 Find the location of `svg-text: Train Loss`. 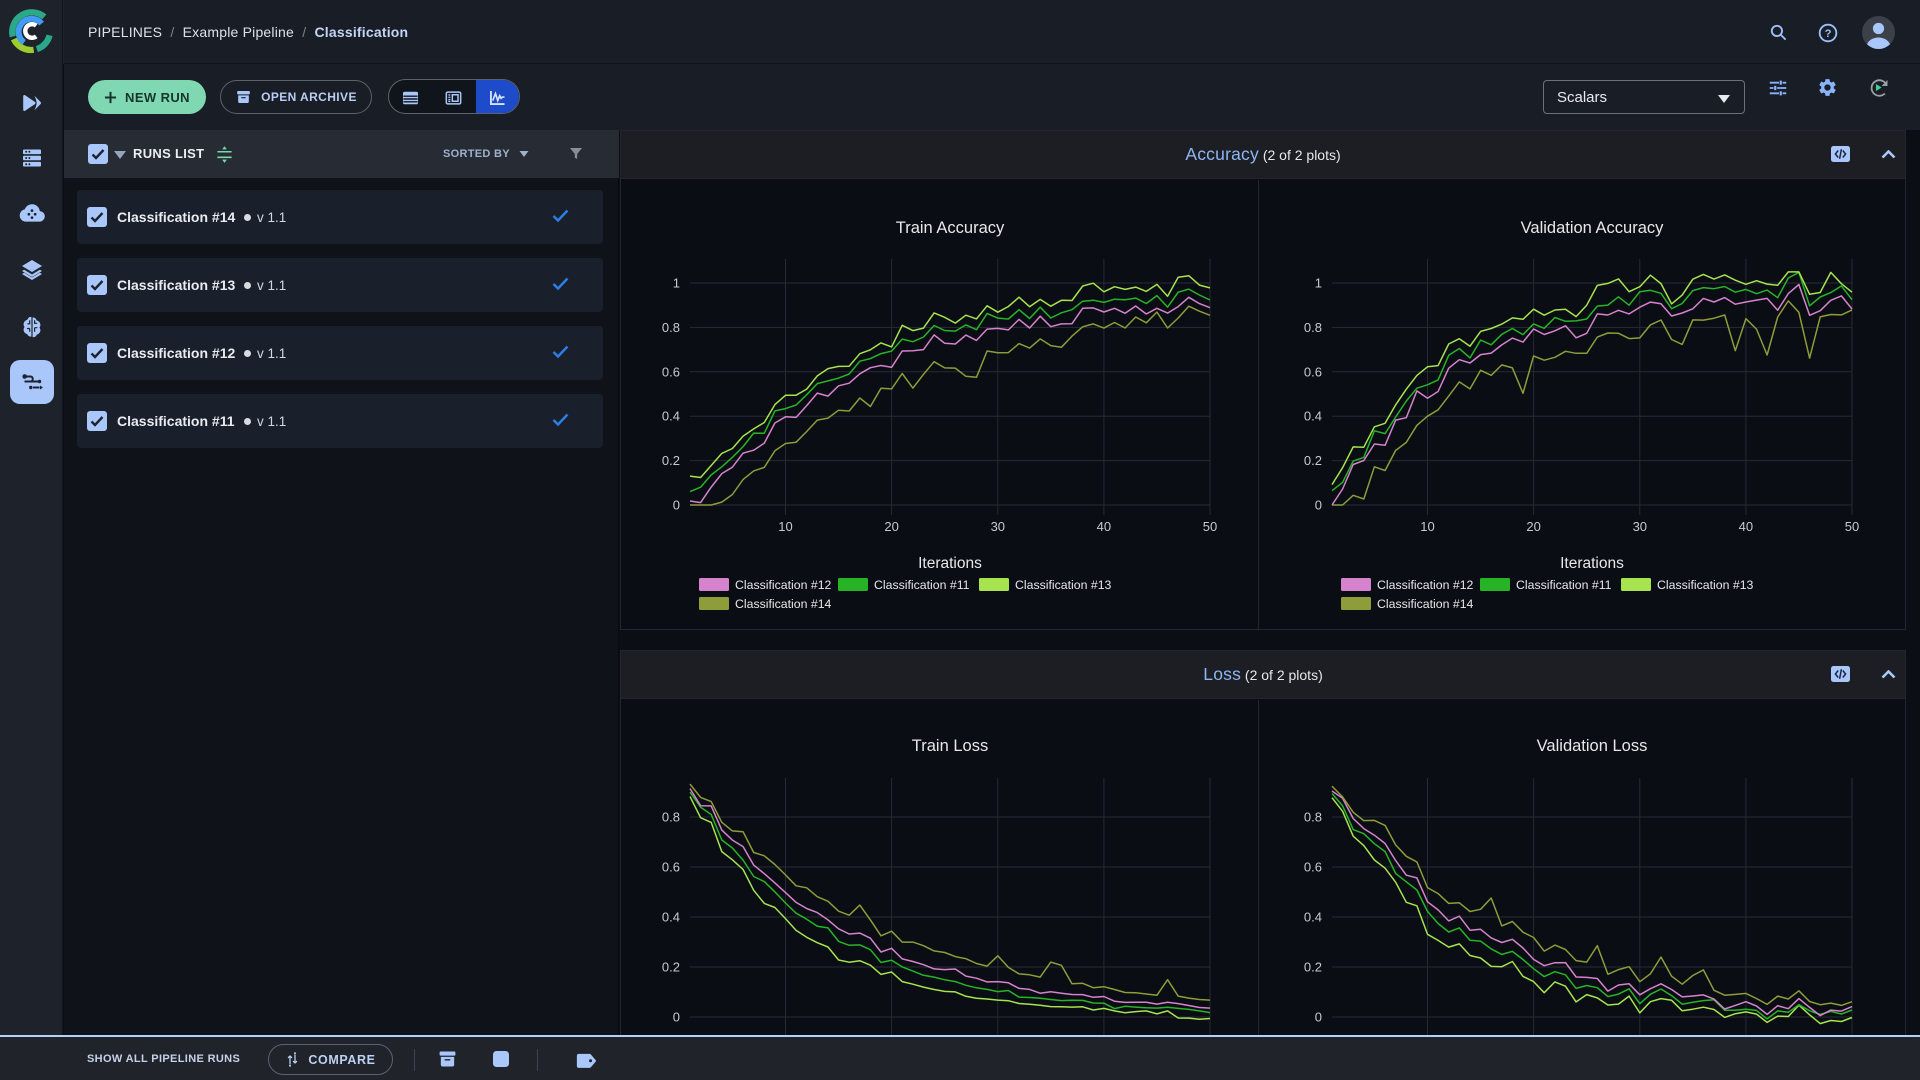

svg-text: Train Loss is located at coordinates (950, 746).